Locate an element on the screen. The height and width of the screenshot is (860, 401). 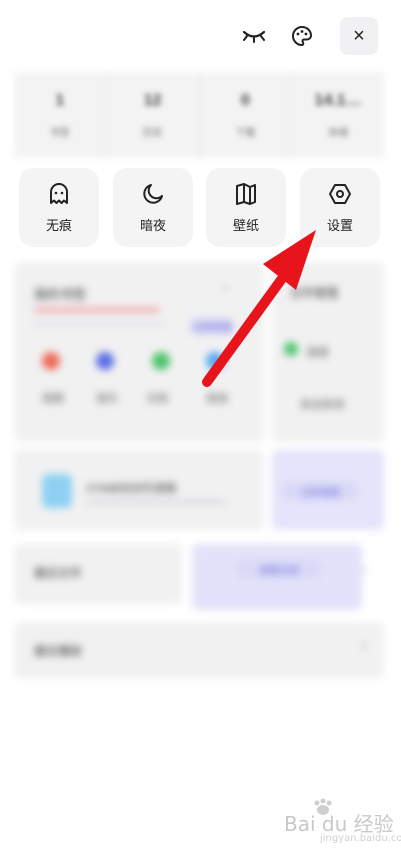
book-open-icon is located at coordinates (246, 194).